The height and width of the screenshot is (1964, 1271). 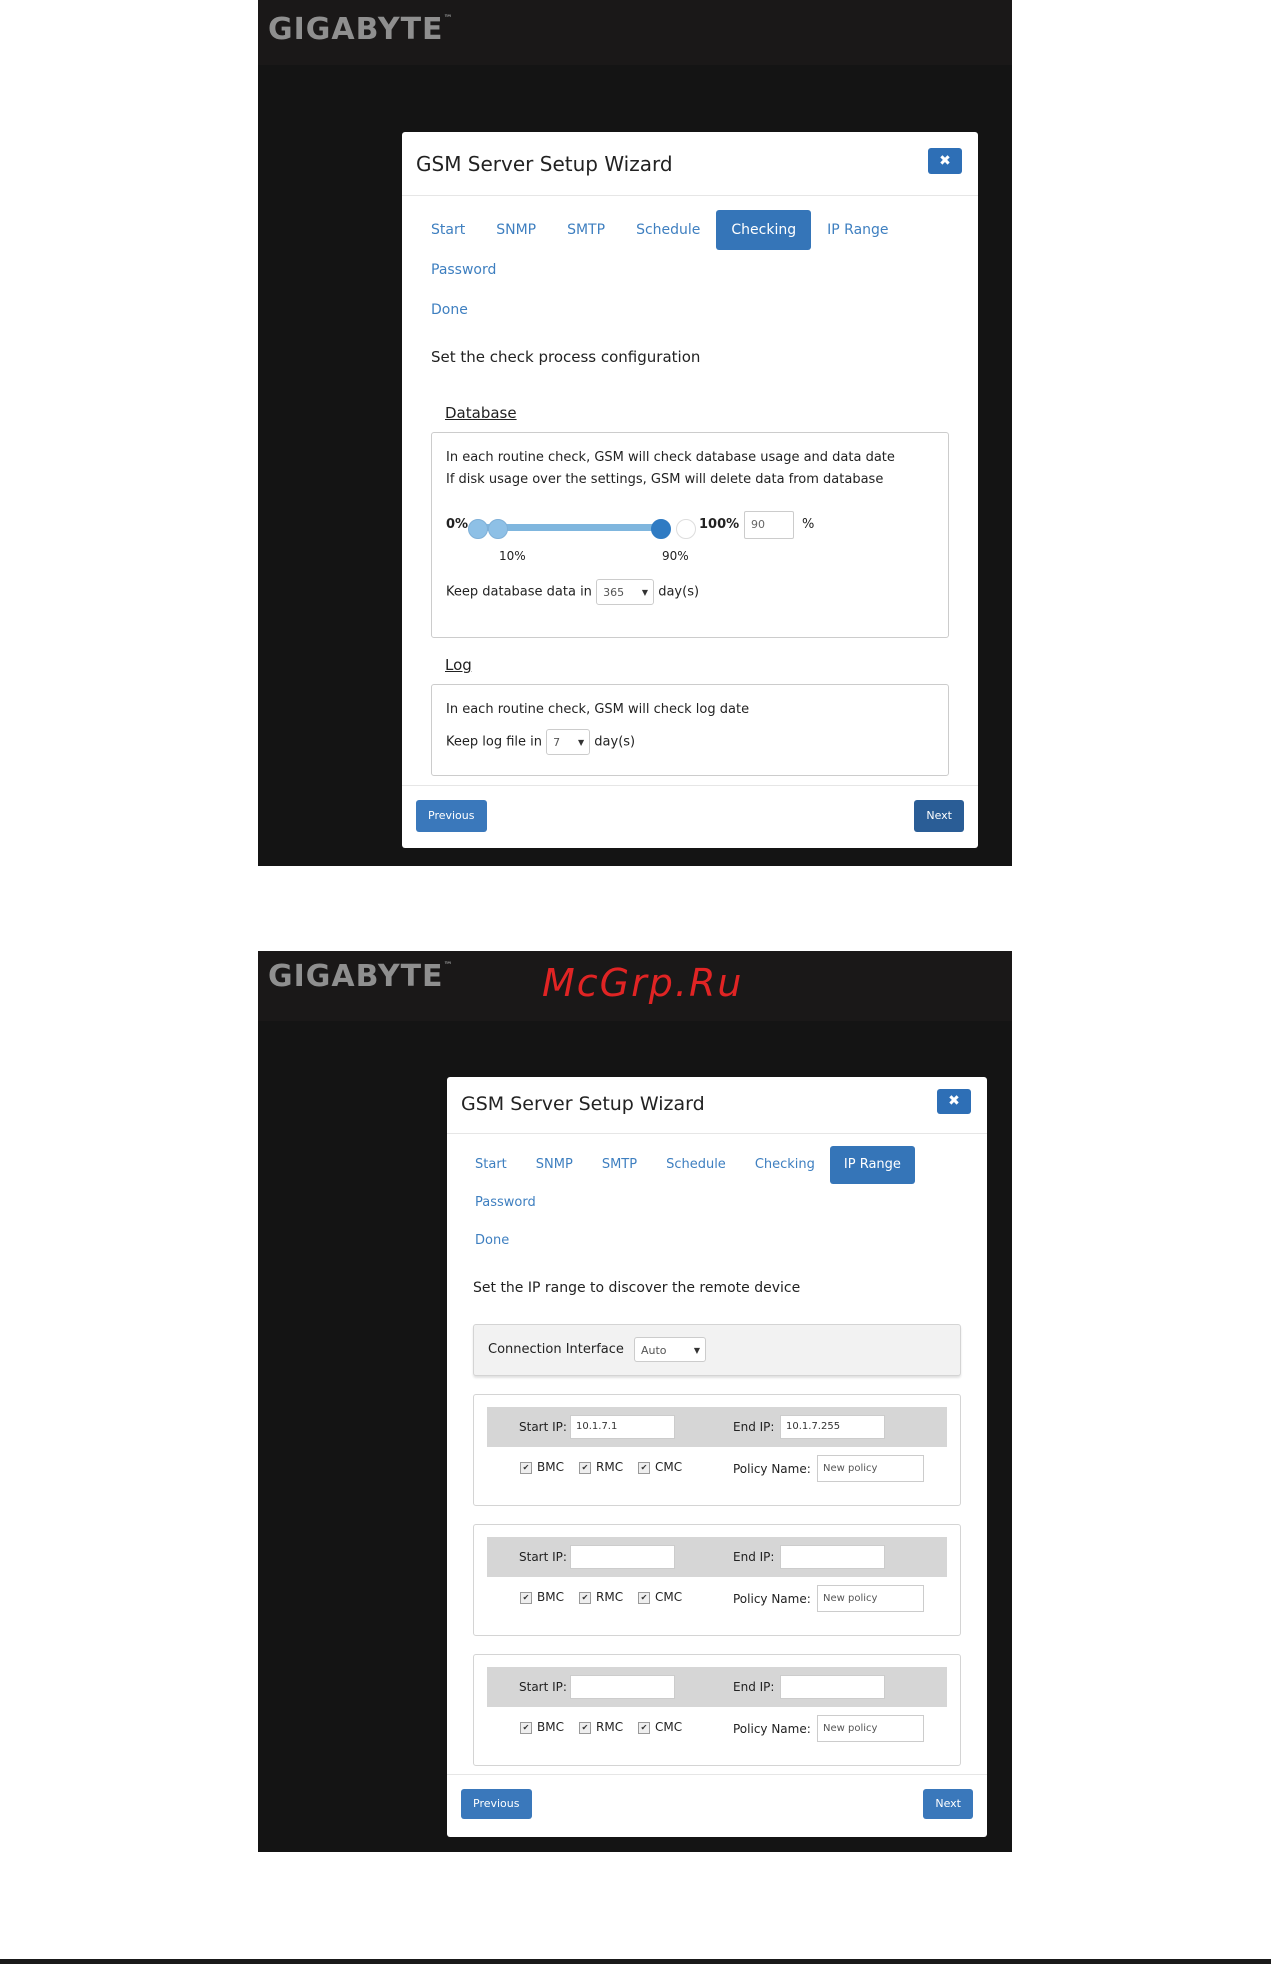 What do you see at coordinates (635, 32) in the screenshot?
I see `app-header: GIGABYTE™` at bounding box center [635, 32].